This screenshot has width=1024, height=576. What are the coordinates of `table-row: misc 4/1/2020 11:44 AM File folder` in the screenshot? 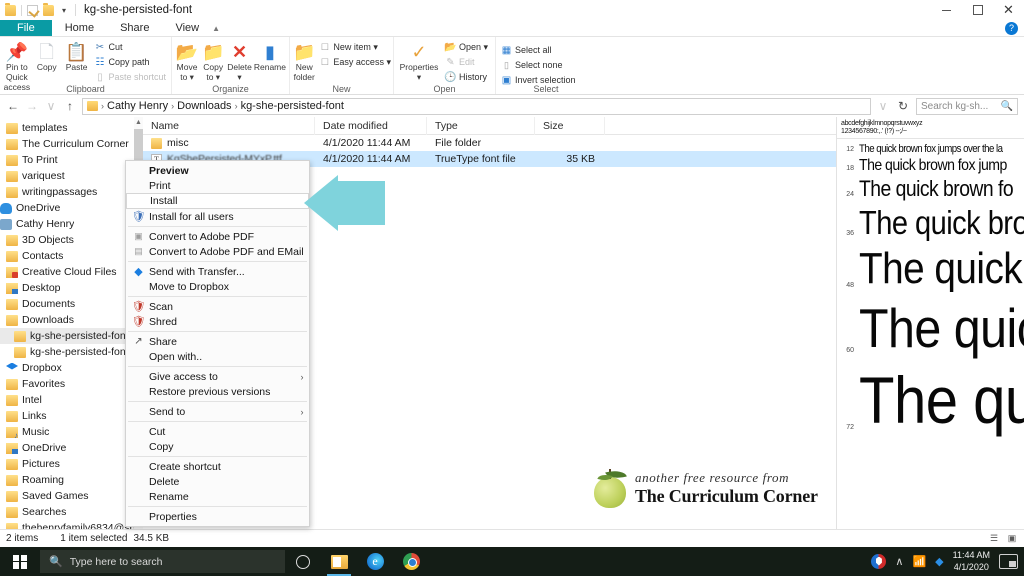 It's located at (489, 143).